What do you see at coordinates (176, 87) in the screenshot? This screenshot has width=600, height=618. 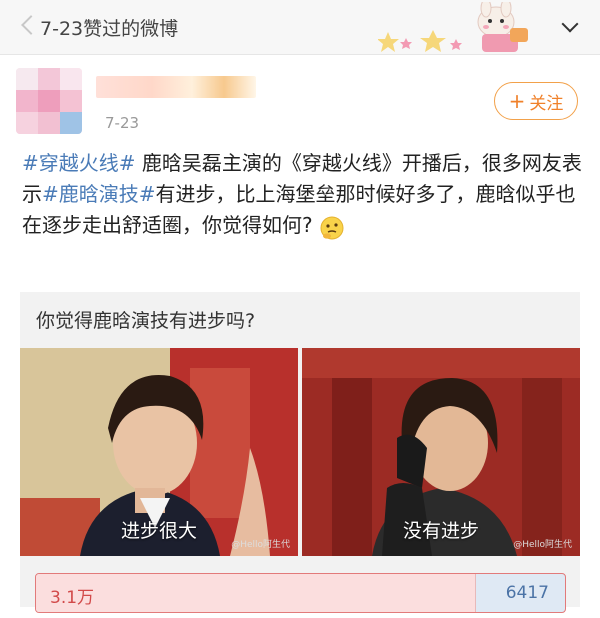 I see `username` at bounding box center [176, 87].